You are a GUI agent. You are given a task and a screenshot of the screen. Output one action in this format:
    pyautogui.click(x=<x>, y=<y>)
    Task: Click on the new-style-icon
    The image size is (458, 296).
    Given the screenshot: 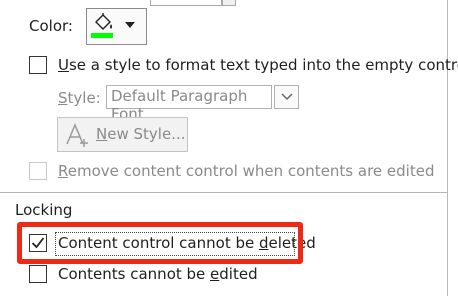 What is the action you would take?
    pyautogui.click(x=77, y=135)
    